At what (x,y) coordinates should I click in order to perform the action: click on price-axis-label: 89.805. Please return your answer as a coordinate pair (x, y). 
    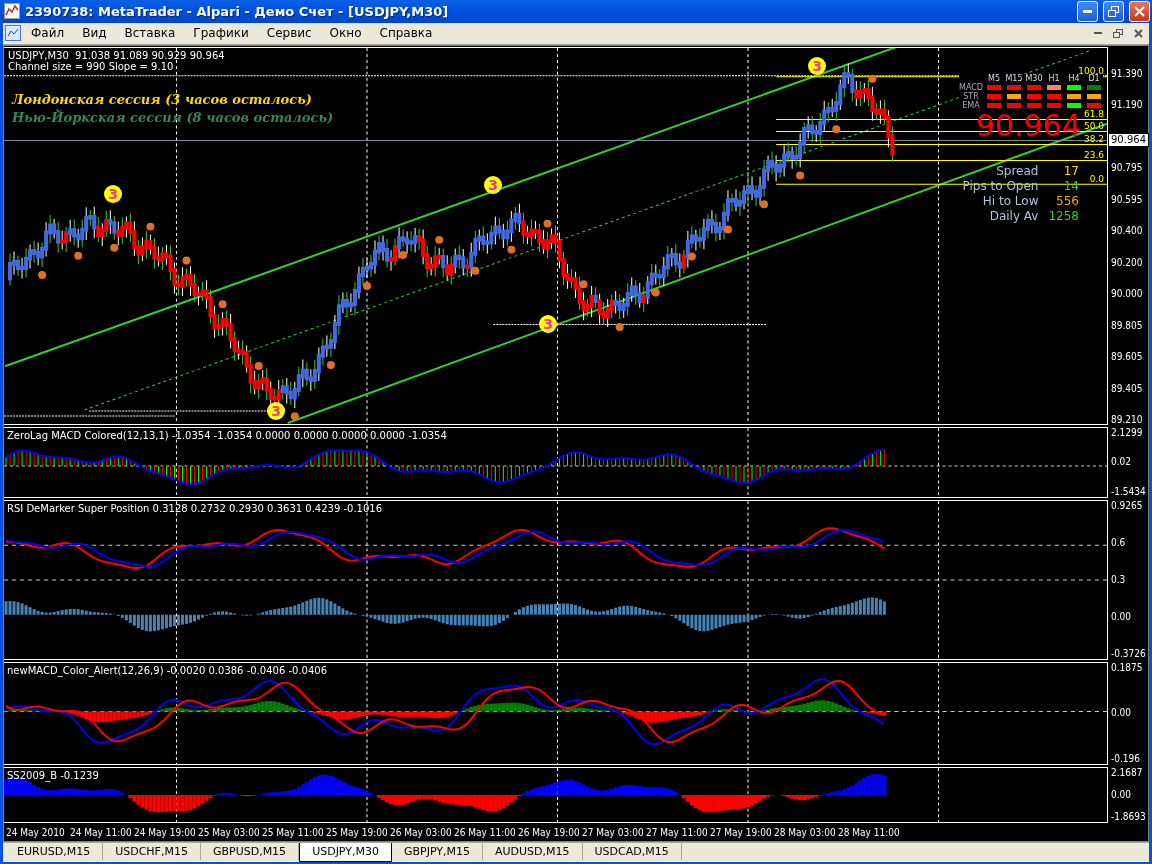
    Looking at the image, I should click on (1127, 325).